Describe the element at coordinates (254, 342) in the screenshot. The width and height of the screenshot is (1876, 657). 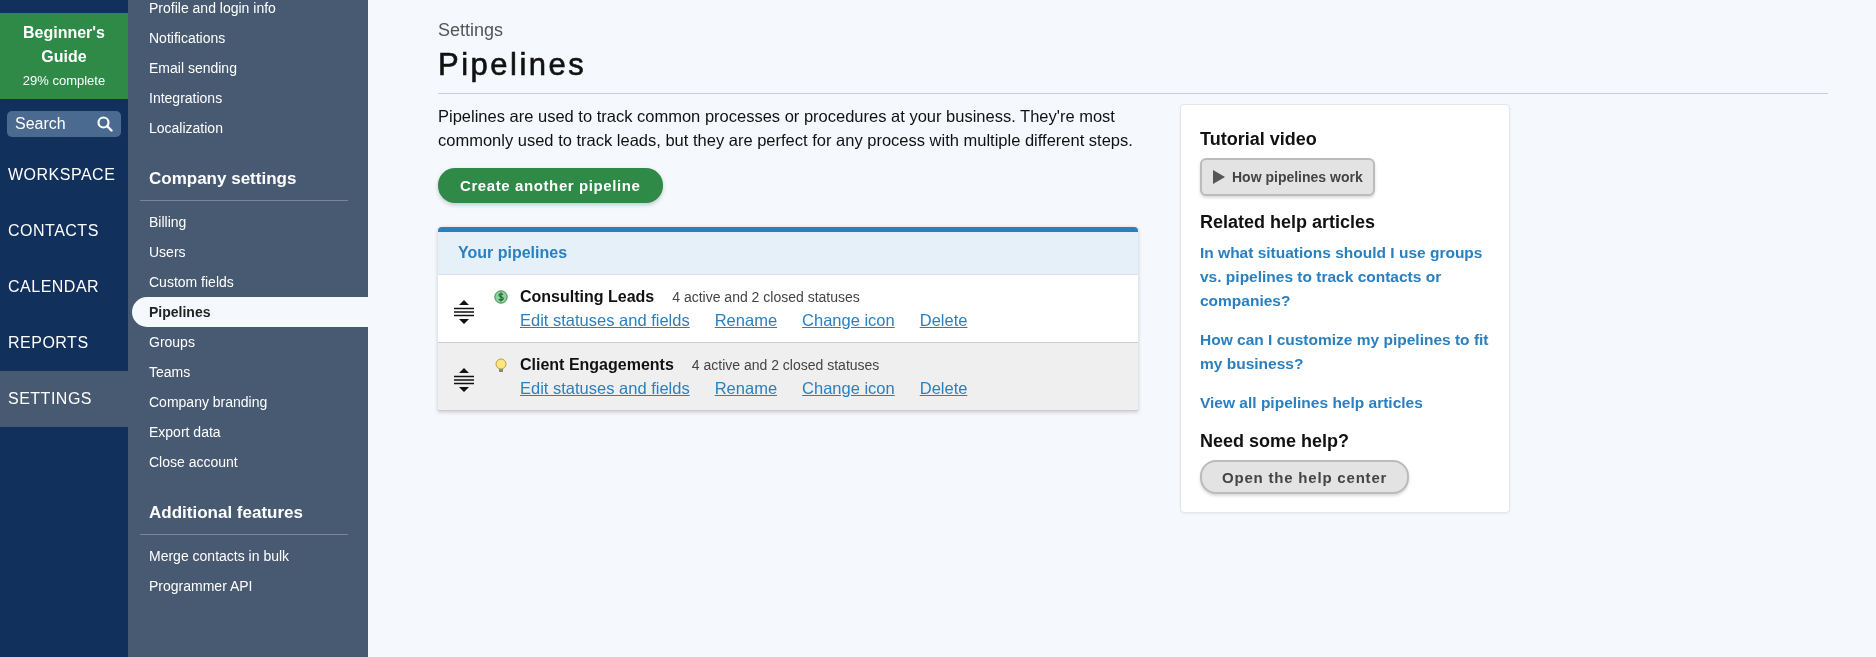
I see `settings-nav-item: Groups` at that location.